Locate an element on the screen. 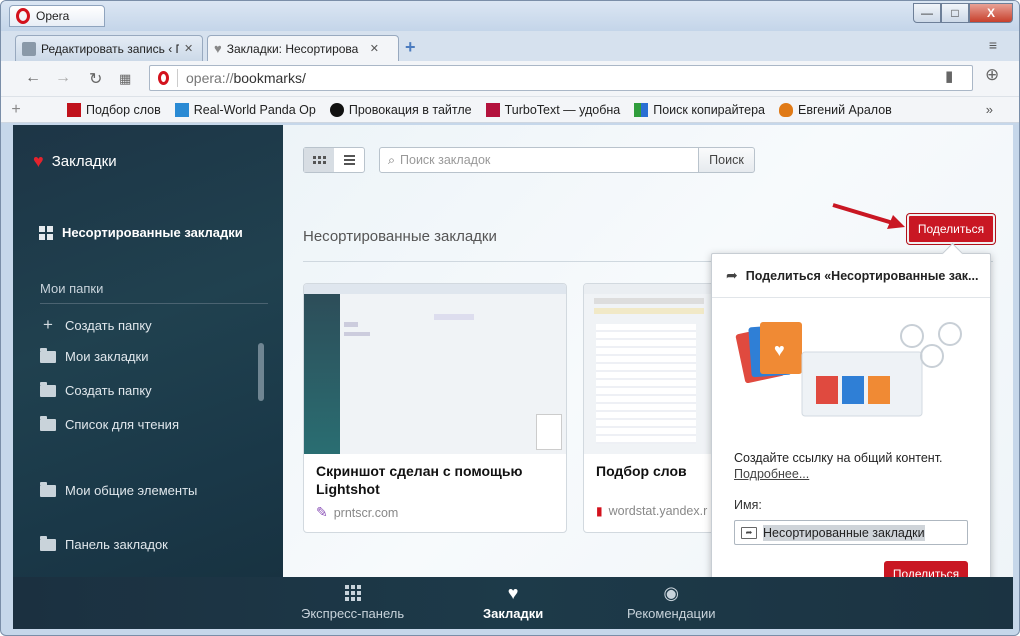 The image size is (1020, 636). title-bar: Opera — □ X is located at coordinates (510, 16).